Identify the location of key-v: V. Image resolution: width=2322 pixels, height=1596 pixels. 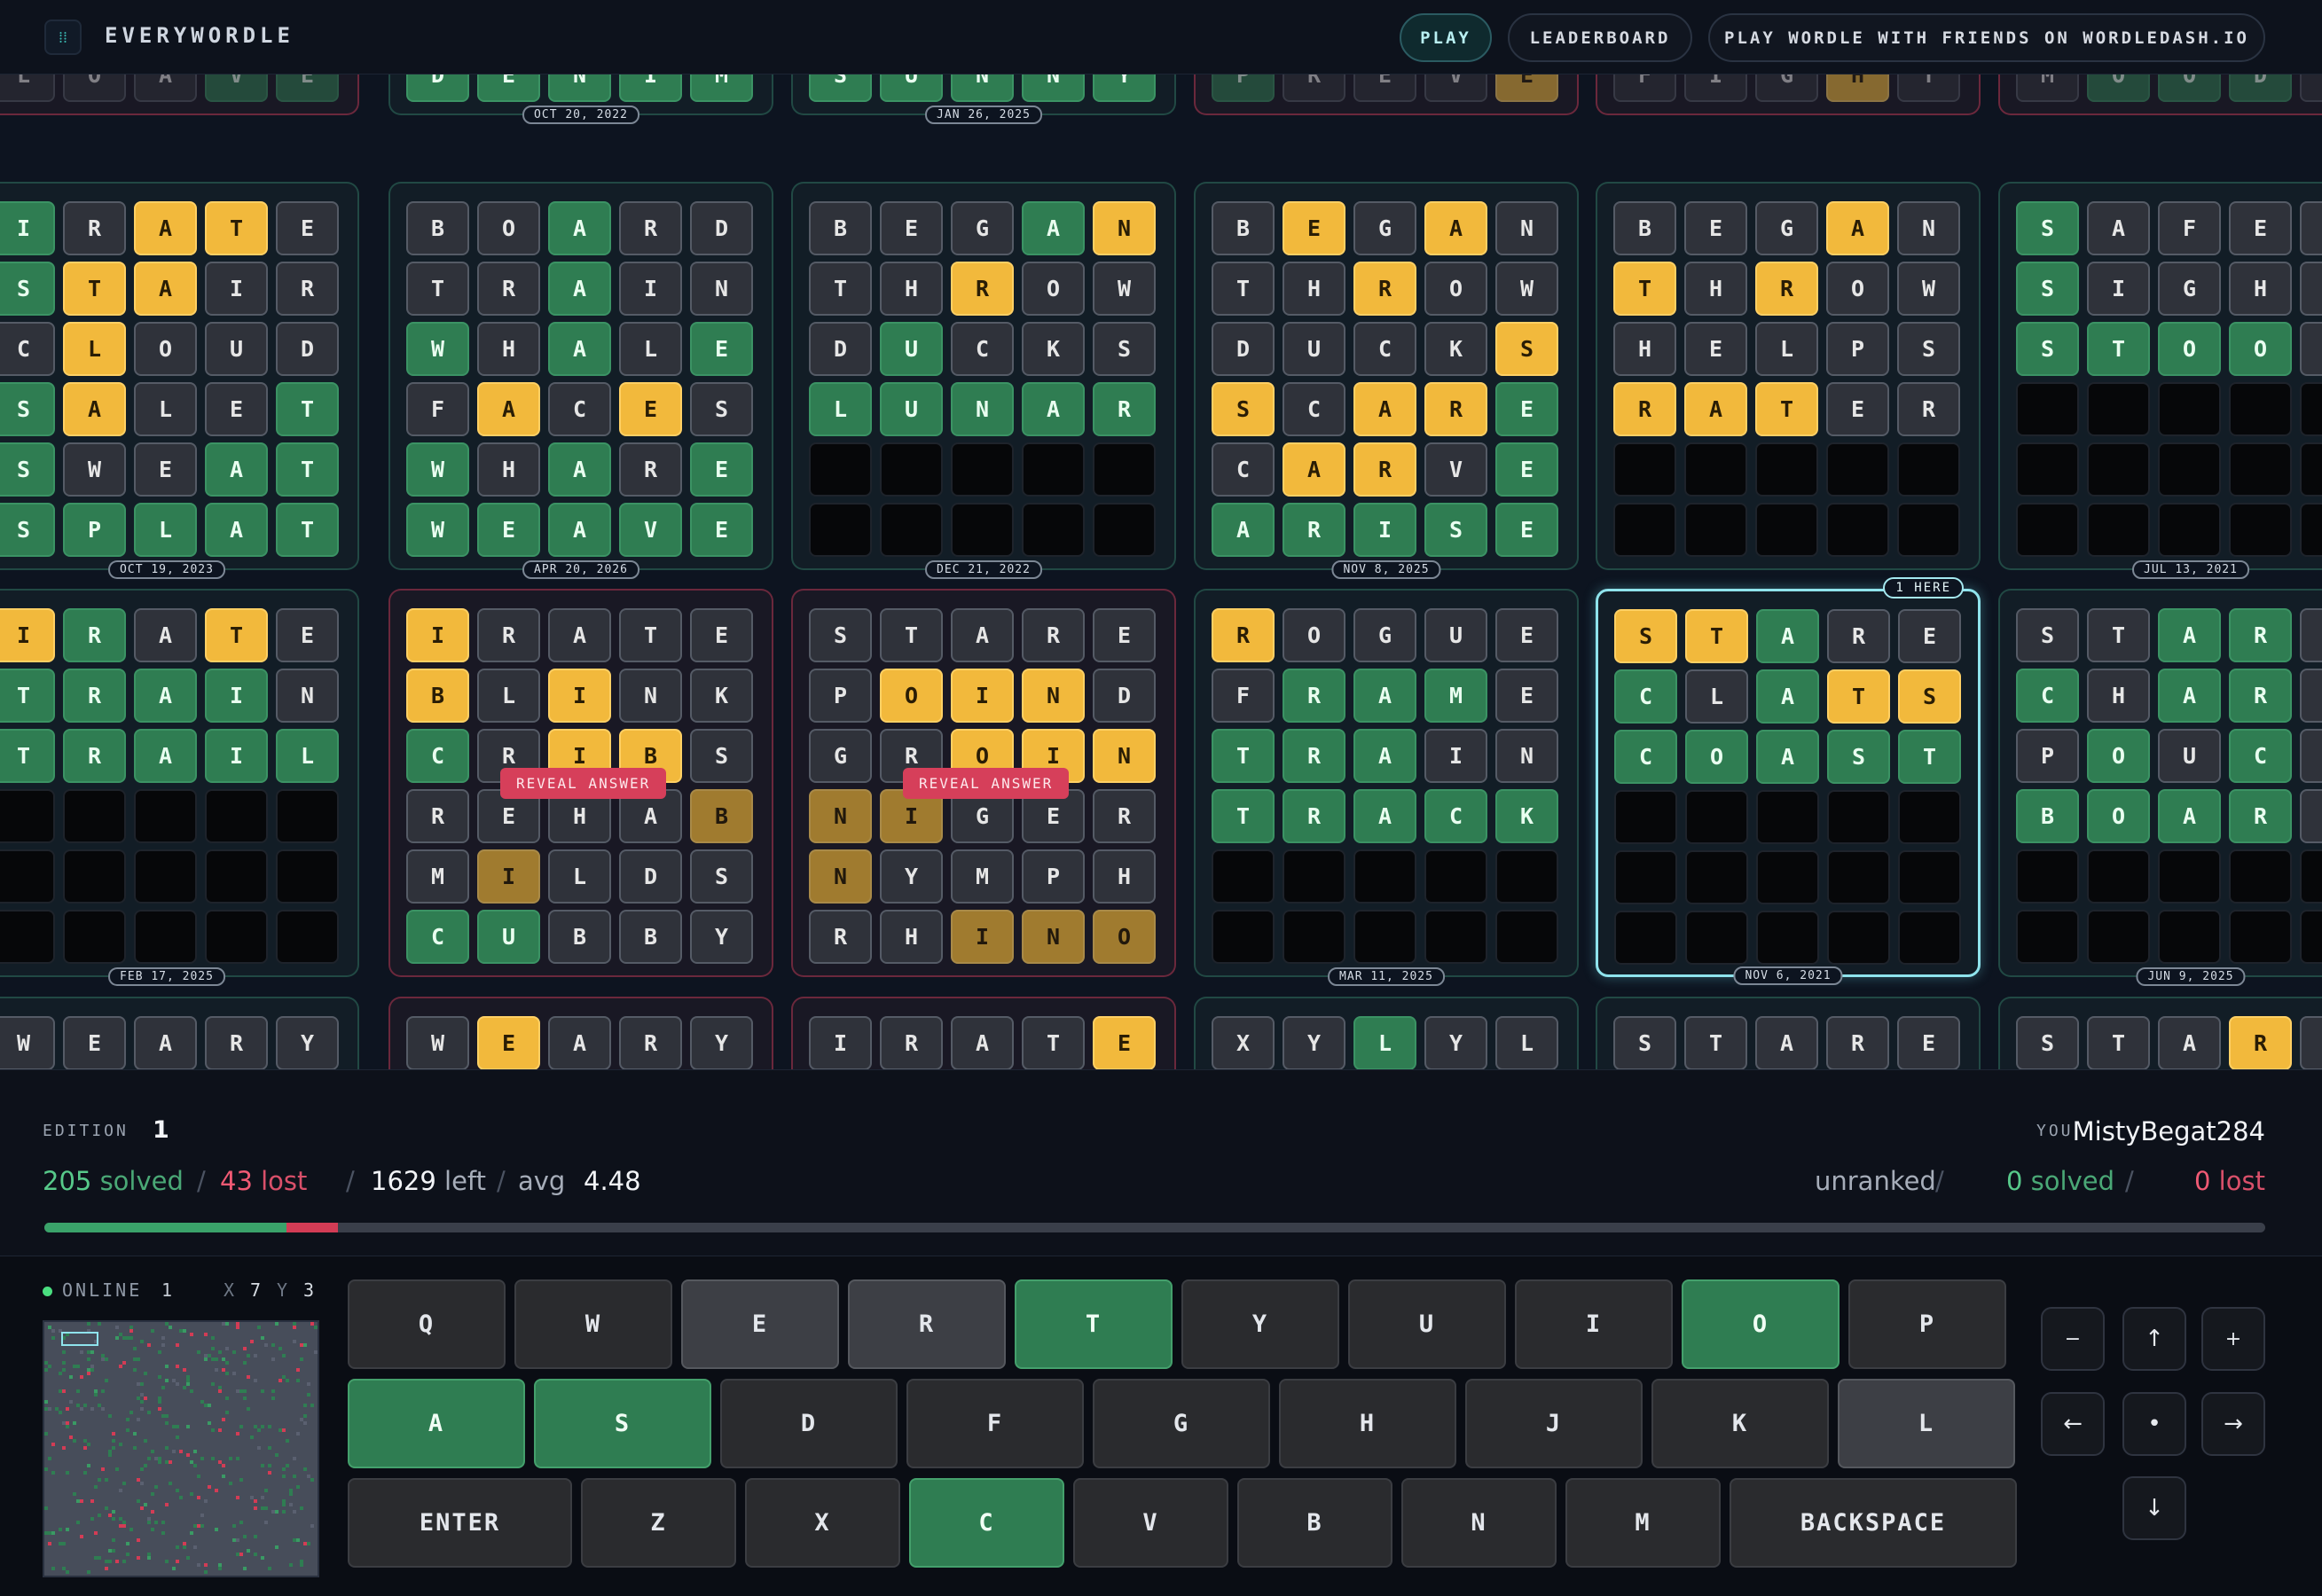
(1150, 1523).